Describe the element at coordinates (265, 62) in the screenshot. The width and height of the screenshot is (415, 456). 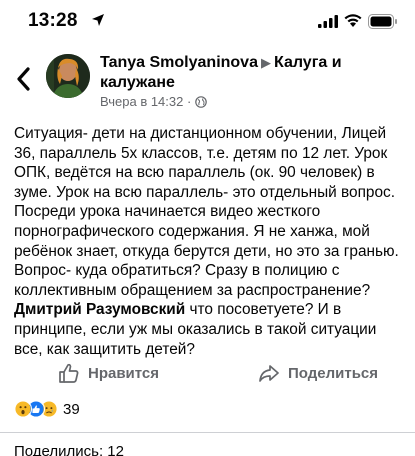
I see `group-arrow: ▶` at that location.